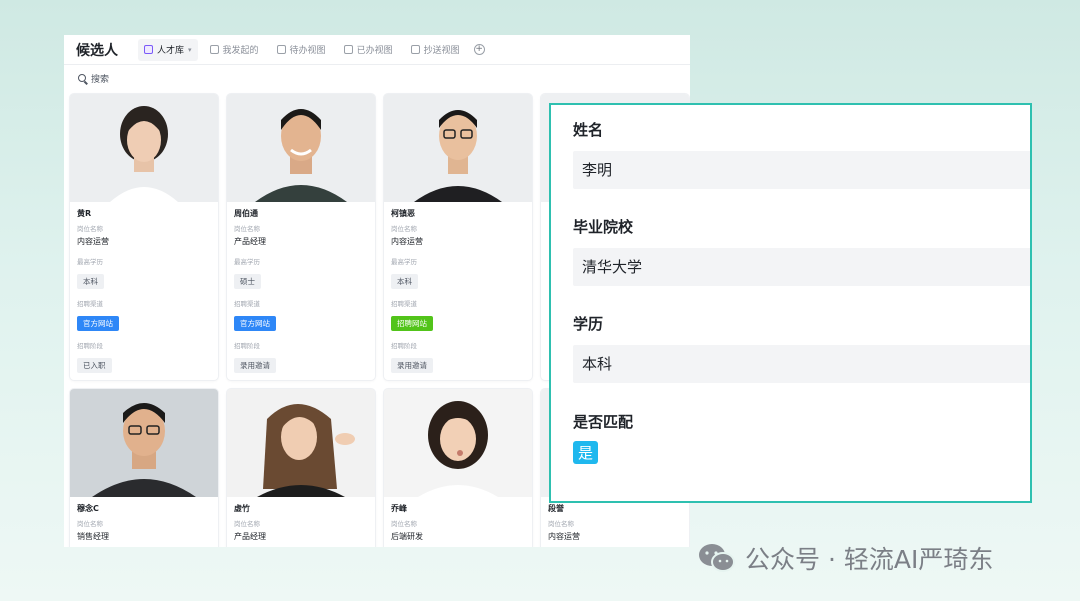 The width and height of the screenshot is (1080, 601). Describe the element at coordinates (603, 227) in the screenshot. I see `school-label: 毕业院校` at that location.